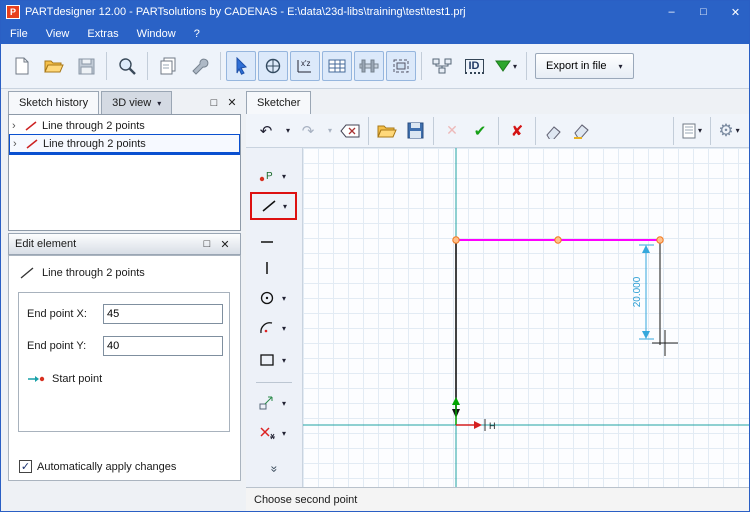  What do you see at coordinates (156, 33) in the screenshot?
I see `menu-window: Window` at bounding box center [156, 33].